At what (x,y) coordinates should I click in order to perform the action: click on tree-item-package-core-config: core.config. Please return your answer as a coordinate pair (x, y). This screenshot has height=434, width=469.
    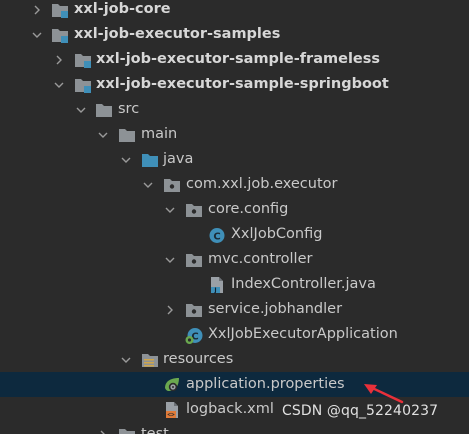
    Looking at the image, I should click on (234, 209).